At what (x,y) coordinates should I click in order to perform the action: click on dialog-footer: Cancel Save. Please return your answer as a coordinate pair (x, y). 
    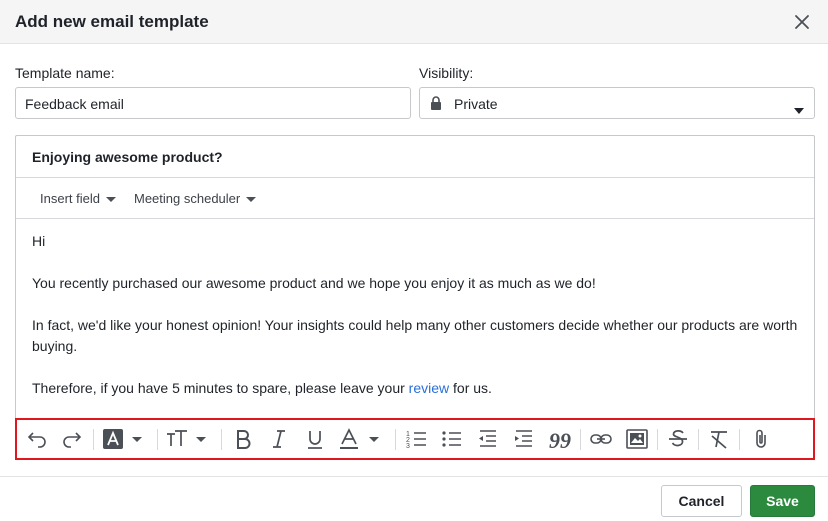
    Looking at the image, I should click on (414, 498).